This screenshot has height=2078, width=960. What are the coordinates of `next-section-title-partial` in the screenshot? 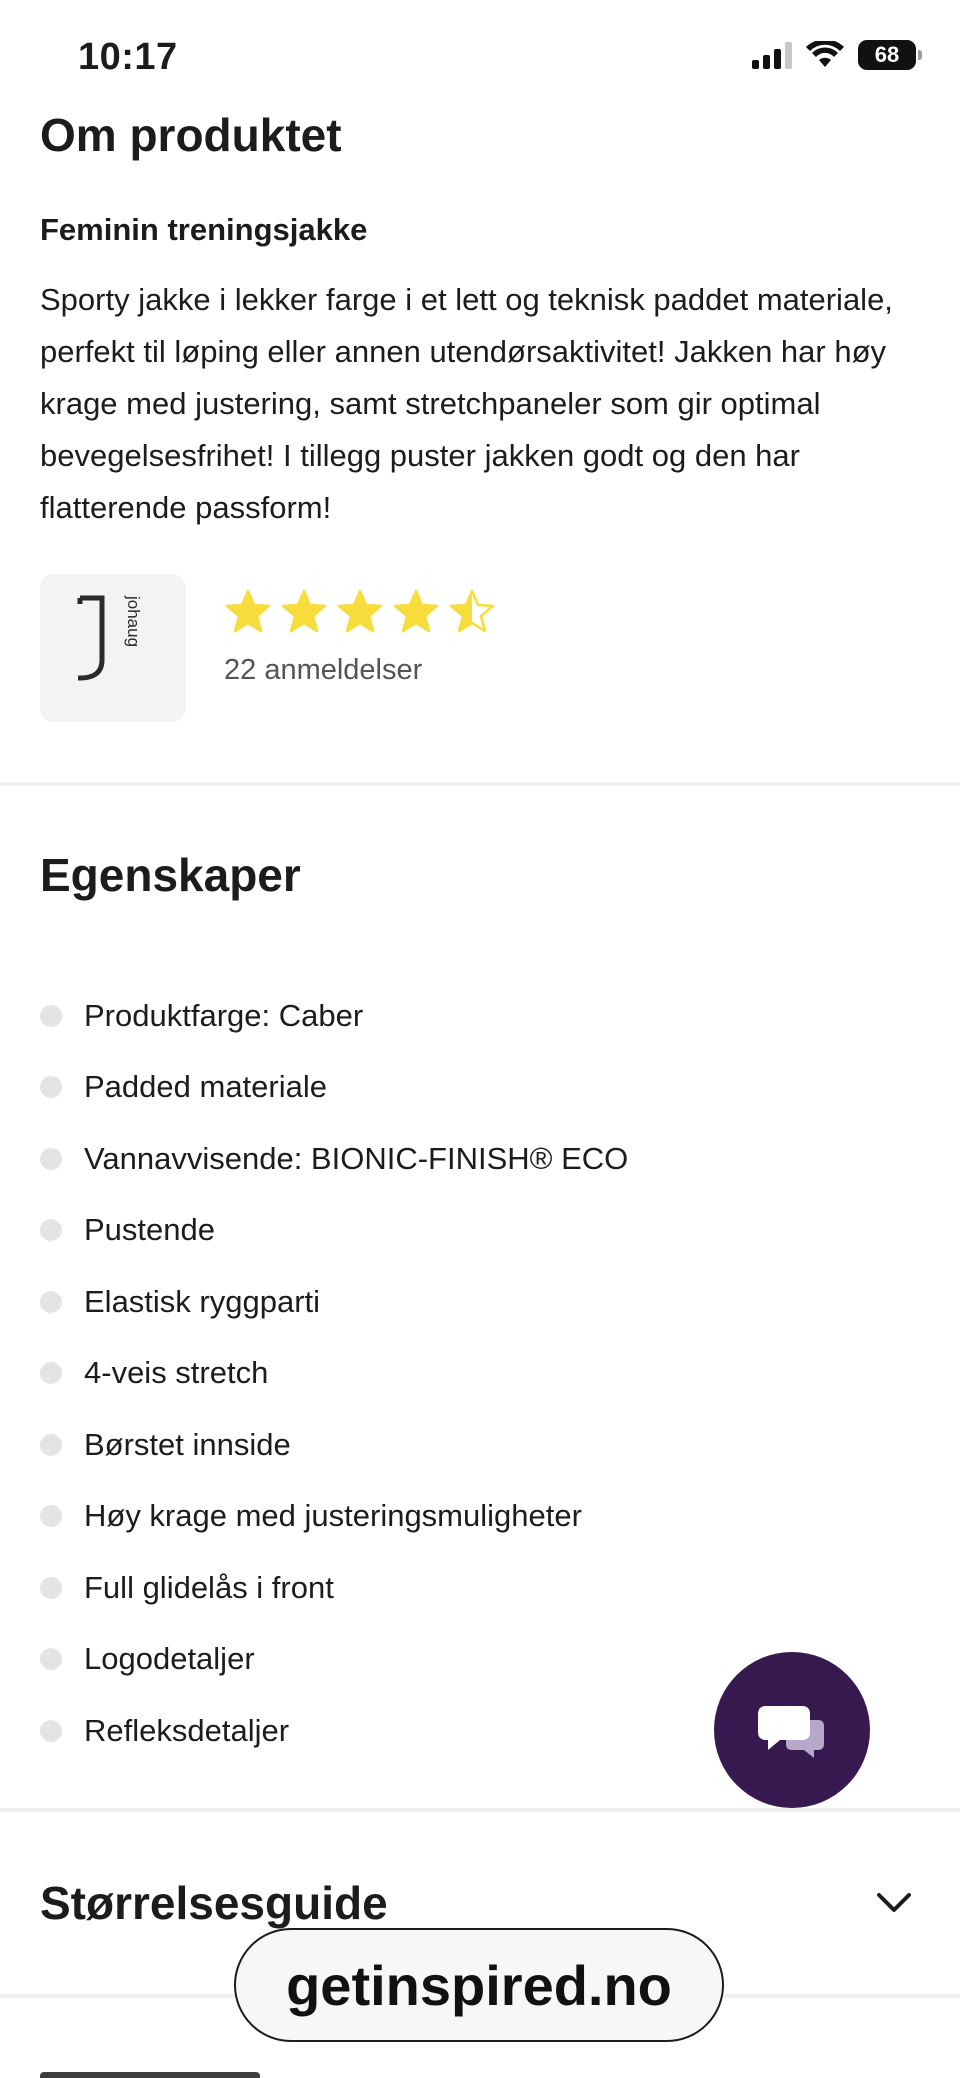 It's located at (190, 2069).